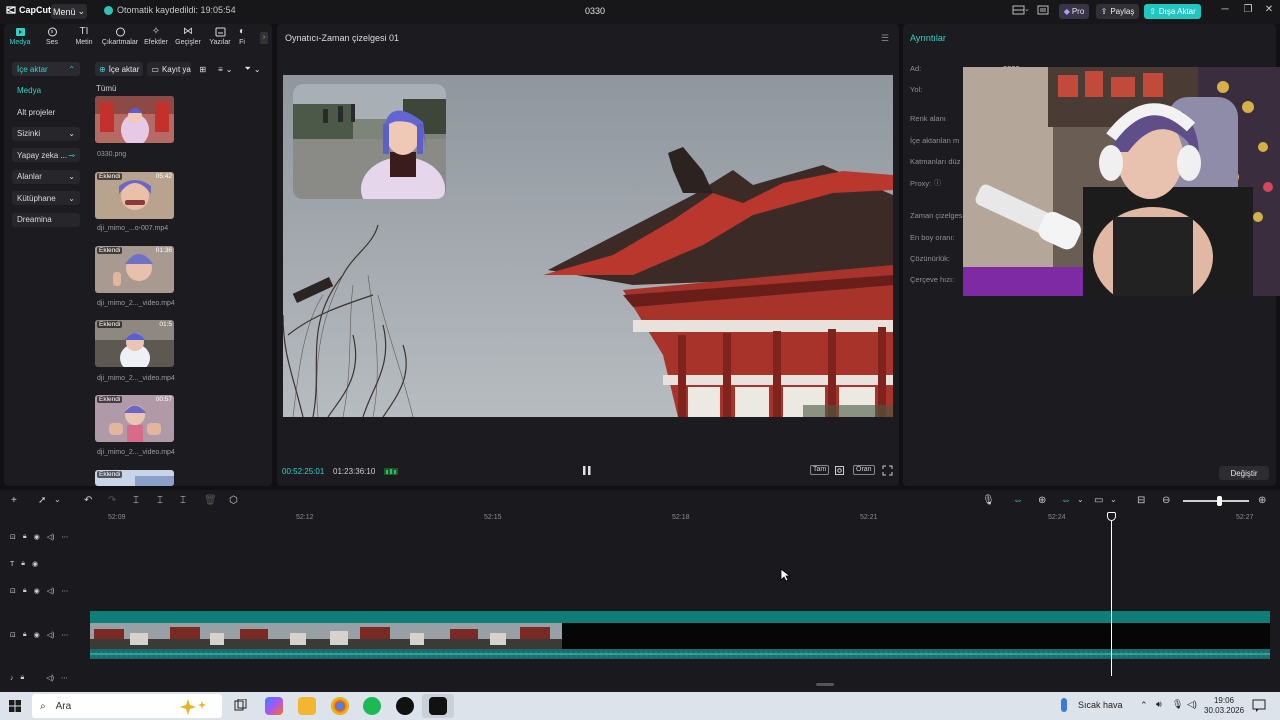 The width and height of the screenshot is (1280, 720). Describe the element at coordinates (369, 141) in the screenshot. I see `picture-in-picture-overlay` at that location.